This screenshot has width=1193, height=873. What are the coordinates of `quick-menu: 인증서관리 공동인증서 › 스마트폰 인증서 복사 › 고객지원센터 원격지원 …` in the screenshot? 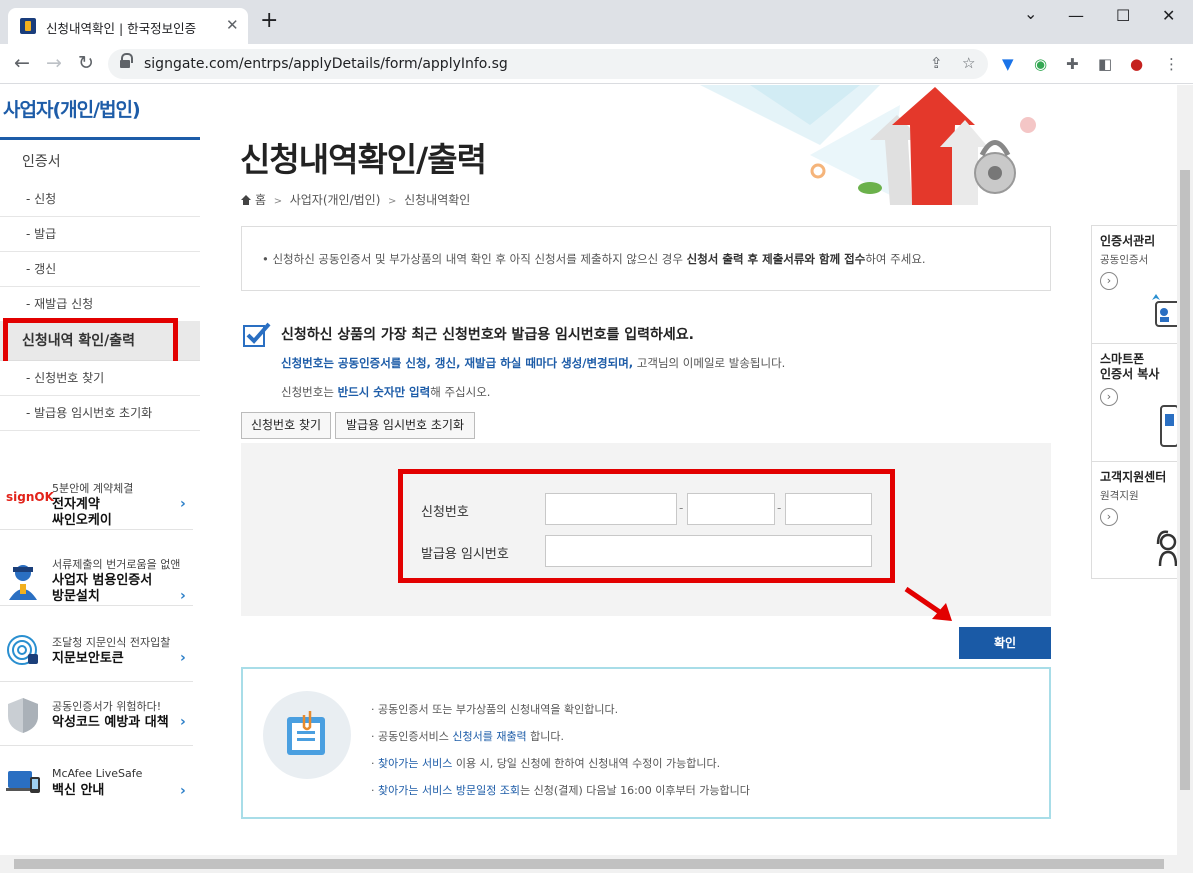 It's located at (1134, 402).